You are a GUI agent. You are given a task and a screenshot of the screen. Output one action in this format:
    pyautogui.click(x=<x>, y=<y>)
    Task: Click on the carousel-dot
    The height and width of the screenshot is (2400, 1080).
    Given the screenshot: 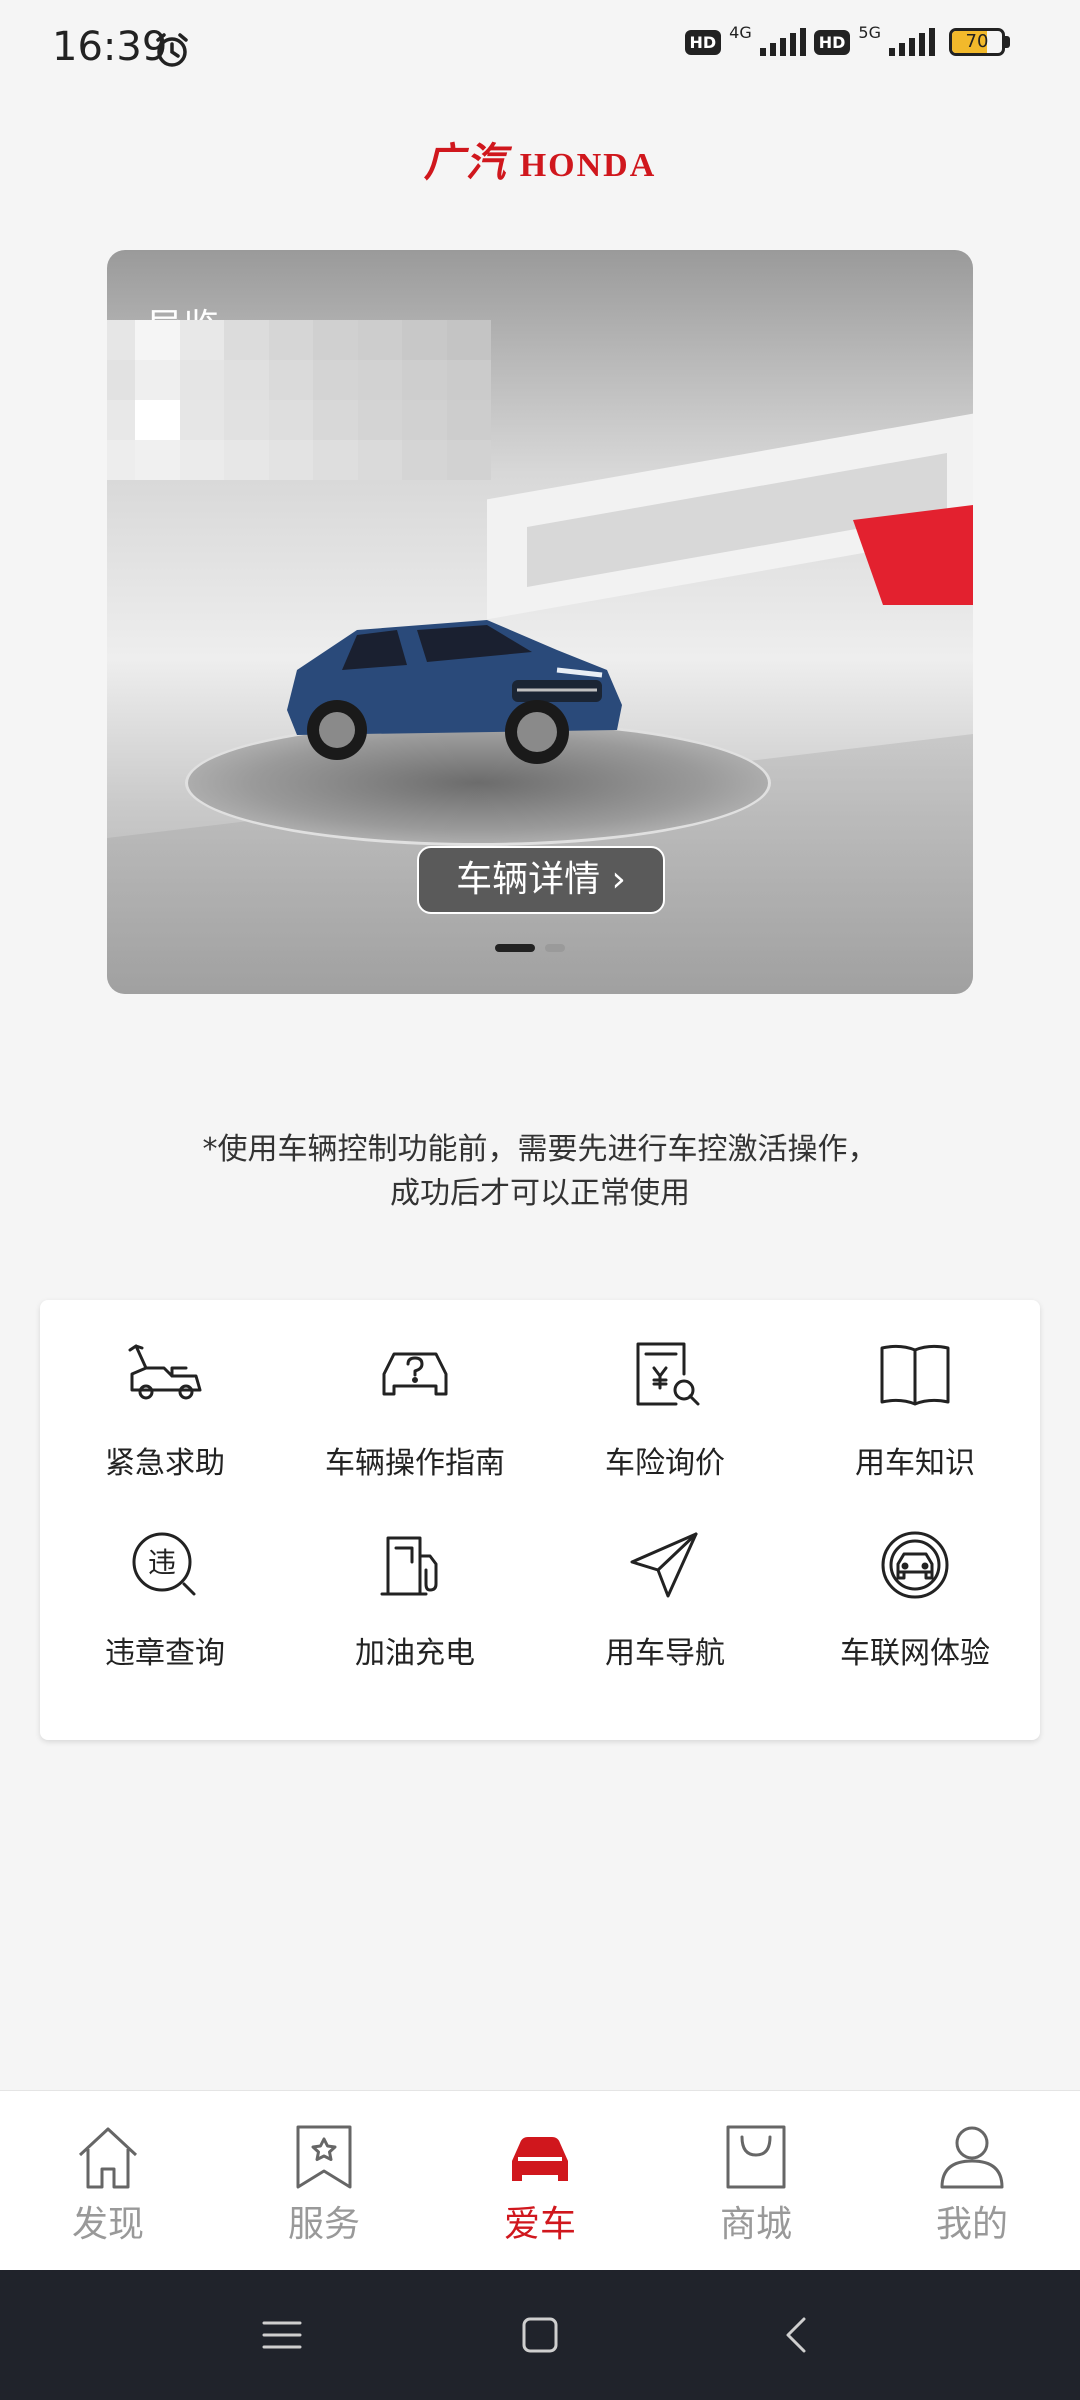 What is the action you would take?
    pyautogui.click(x=555, y=948)
    